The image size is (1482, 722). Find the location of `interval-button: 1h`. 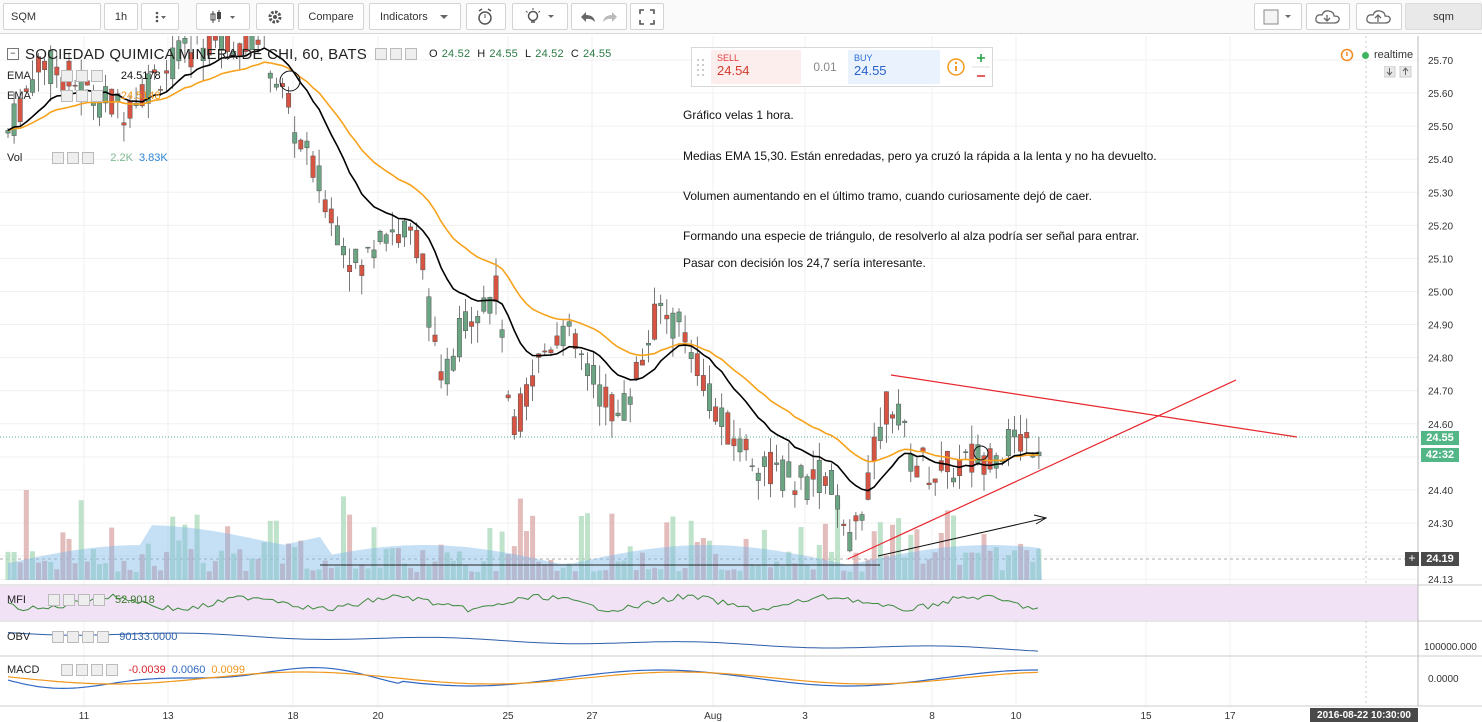

interval-button: 1h is located at coordinates (121, 16).